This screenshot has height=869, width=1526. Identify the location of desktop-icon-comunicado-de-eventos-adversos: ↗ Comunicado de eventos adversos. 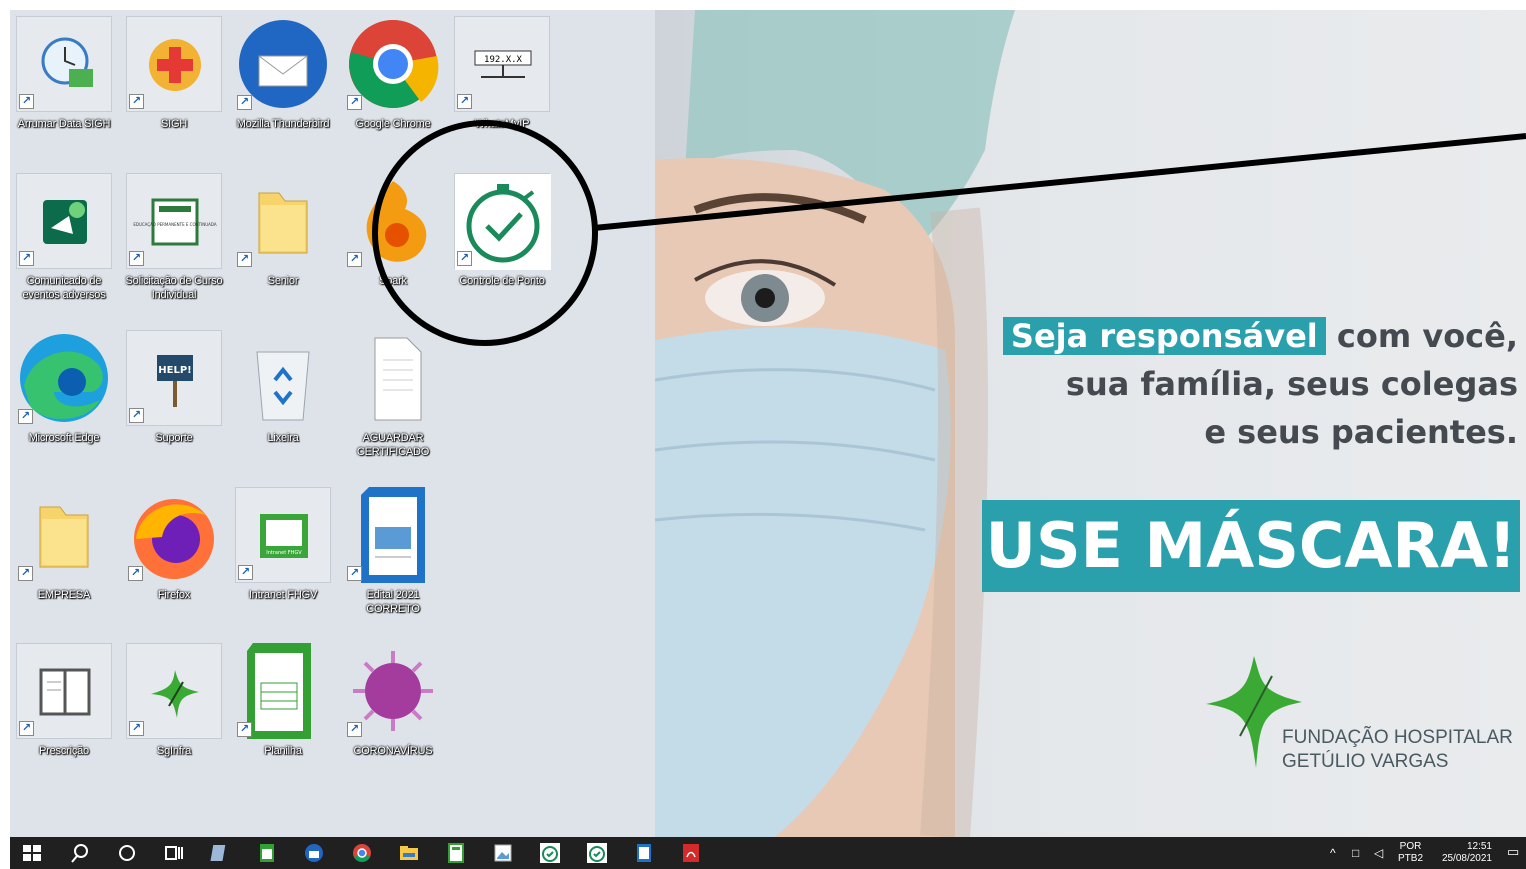
(64, 237).